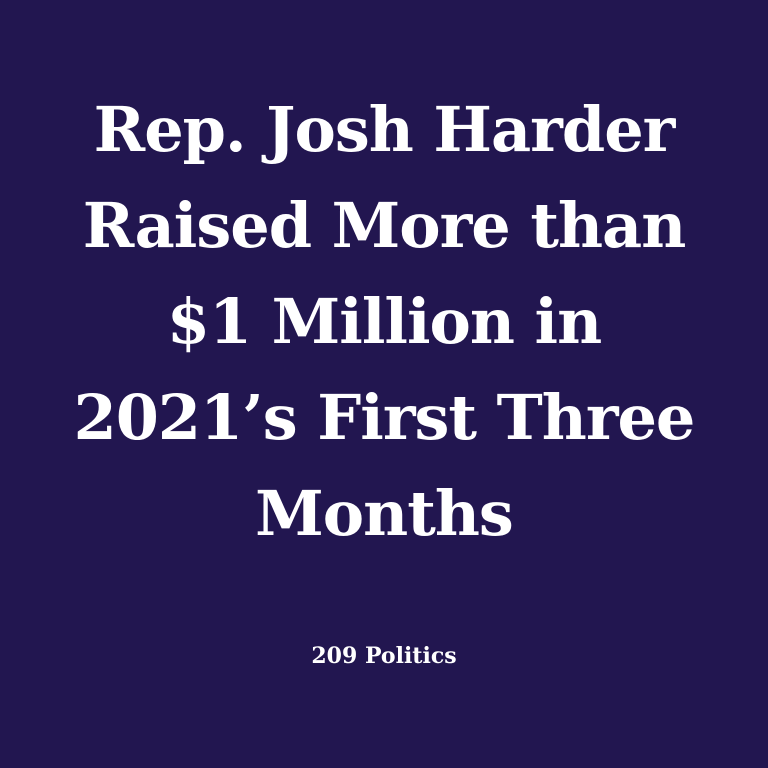 This screenshot has height=768, width=768. I want to click on headline-line-5: Months, so click(384, 513).